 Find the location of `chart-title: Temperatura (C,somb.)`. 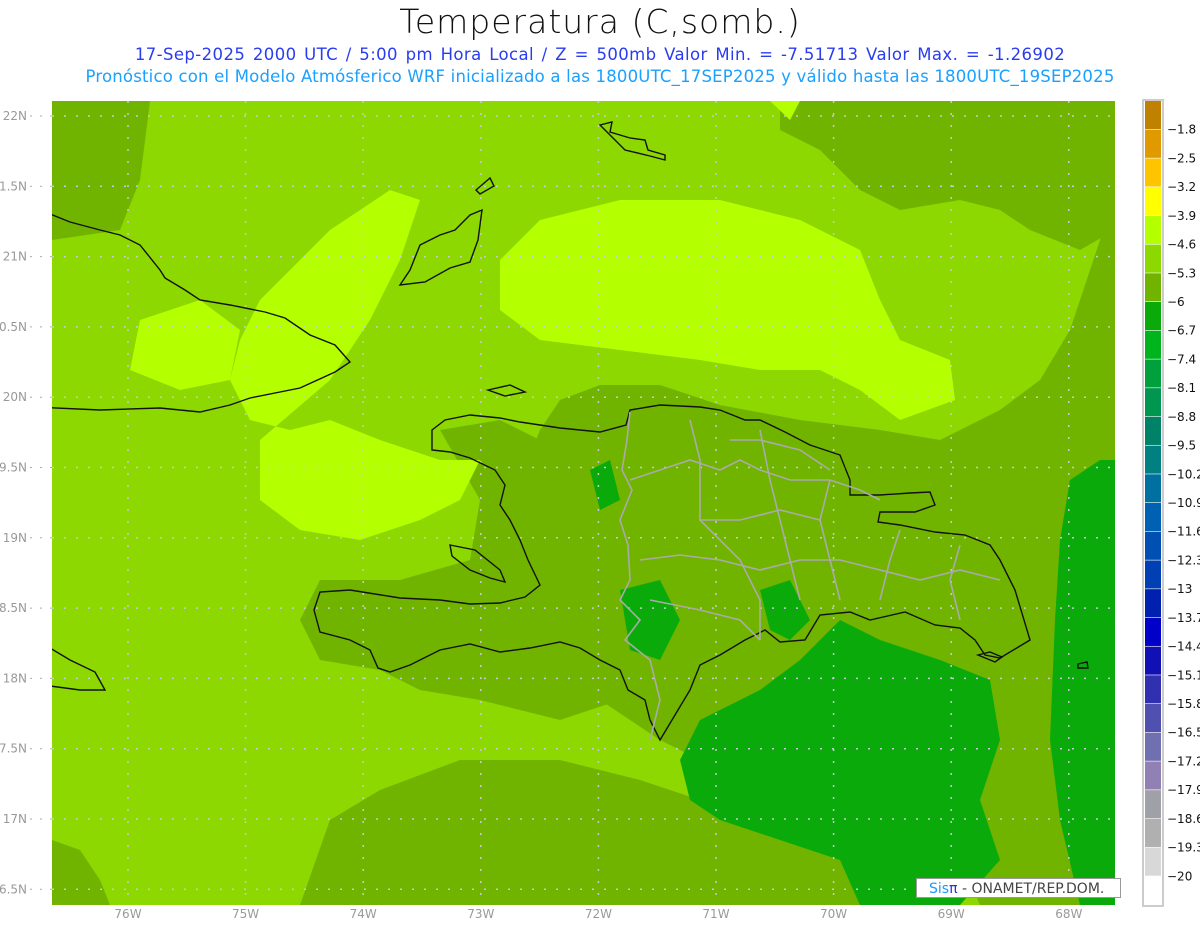

chart-title: Temperatura (C,somb.) is located at coordinates (600, 21).